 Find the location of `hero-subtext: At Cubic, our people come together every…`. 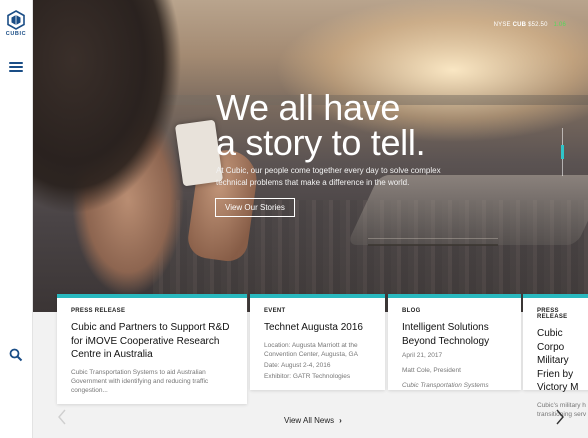

hero-subtext: At Cubic, our people come together every… is located at coordinates (328, 176).